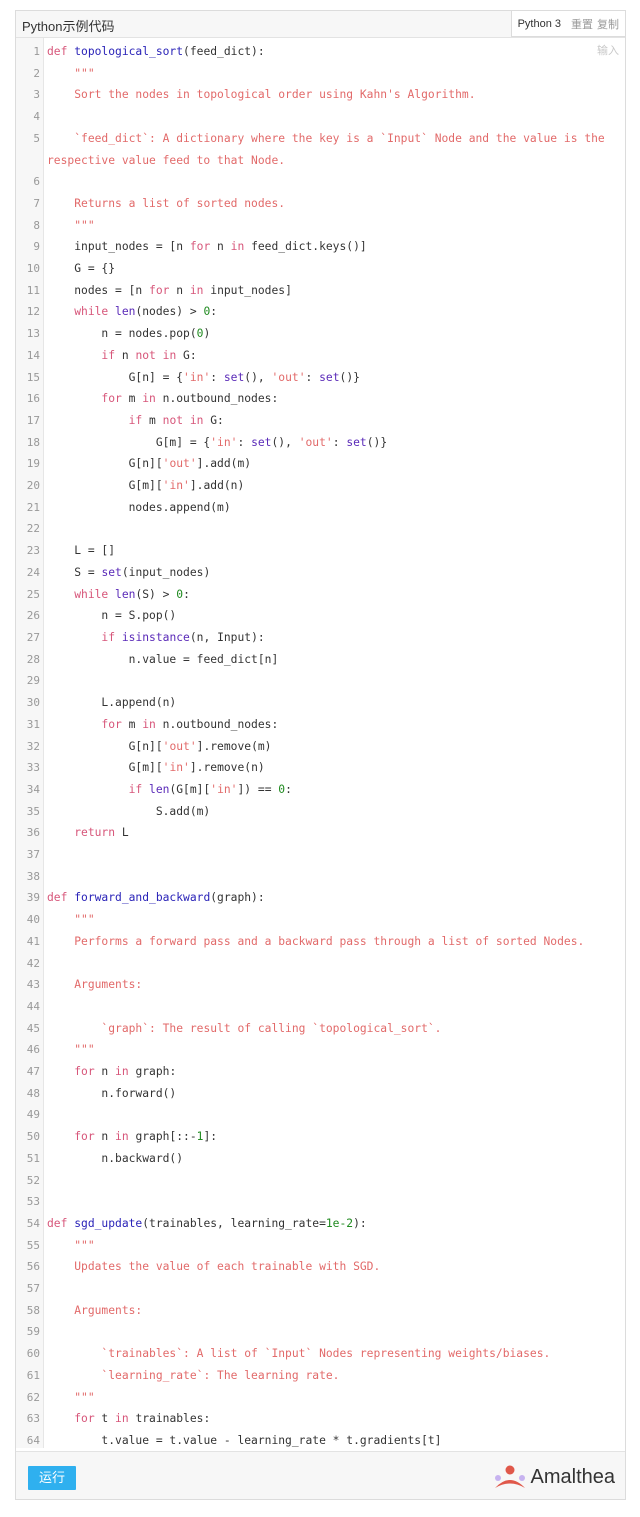 This screenshot has width=640, height=1517. Describe the element at coordinates (320, 1419) in the screenshot. I see `code-line: 63 for t in trainables:` at that location.